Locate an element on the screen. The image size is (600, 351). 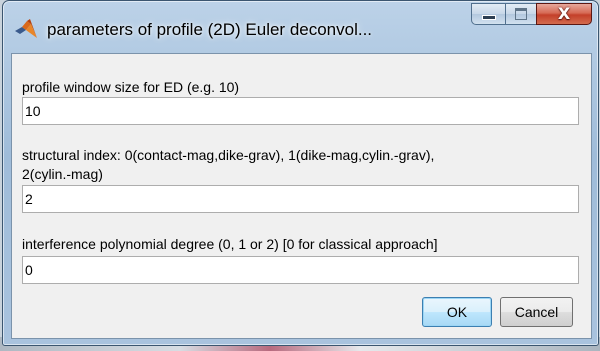
cancel-button: Cancel is located at coordinates (536, 312).